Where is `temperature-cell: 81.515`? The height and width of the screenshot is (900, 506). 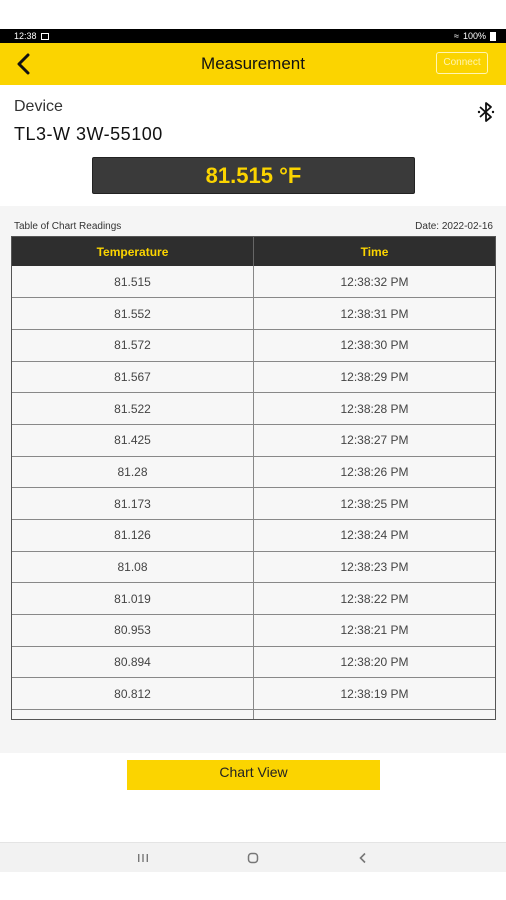 temperature-cell: 81.515 is located at coordinates (133, 282).